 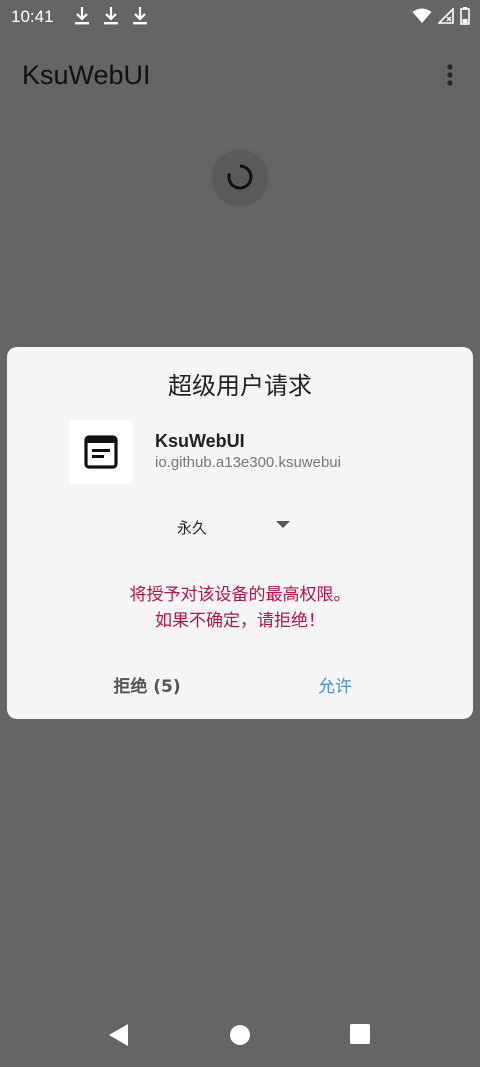 I want to click on status-bar: 10:41, so click(x=240, y=17).